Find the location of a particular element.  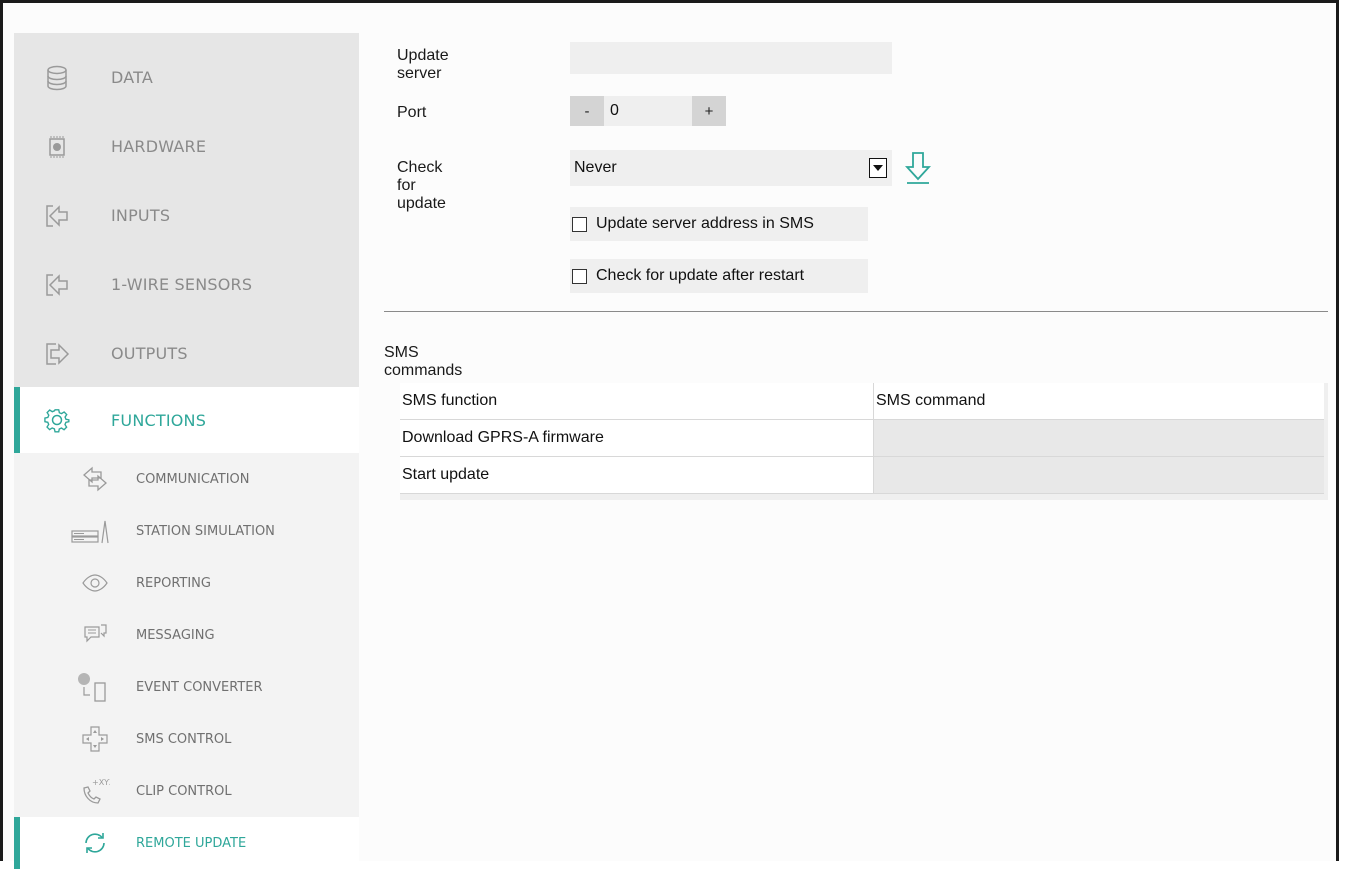

sidebar-item-label: HARDWARE is located at coordinates (159, 146).